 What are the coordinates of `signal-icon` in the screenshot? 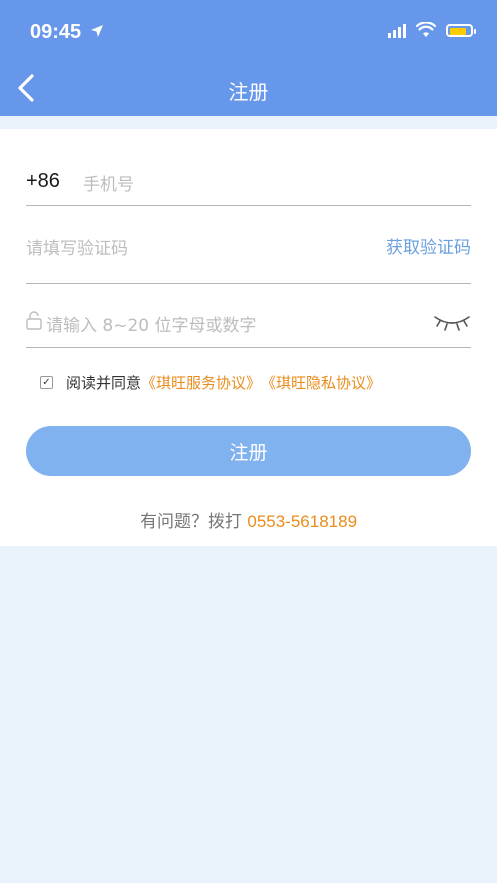 It's located at (397, 30).